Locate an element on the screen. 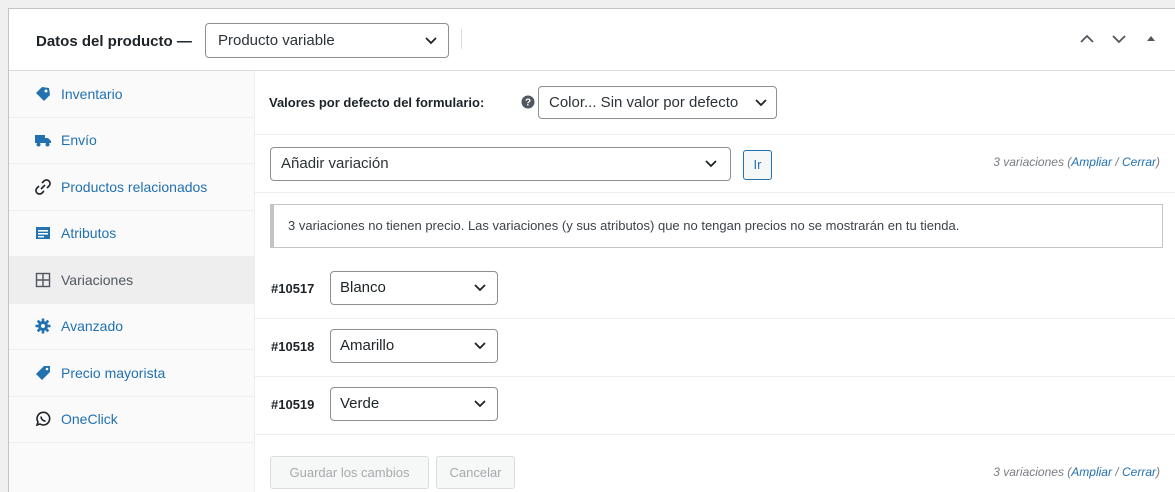 Image resolution: width=1175 pixels, height=492 pixels. variation-id: #10518 is located at coordinates (293, 346).